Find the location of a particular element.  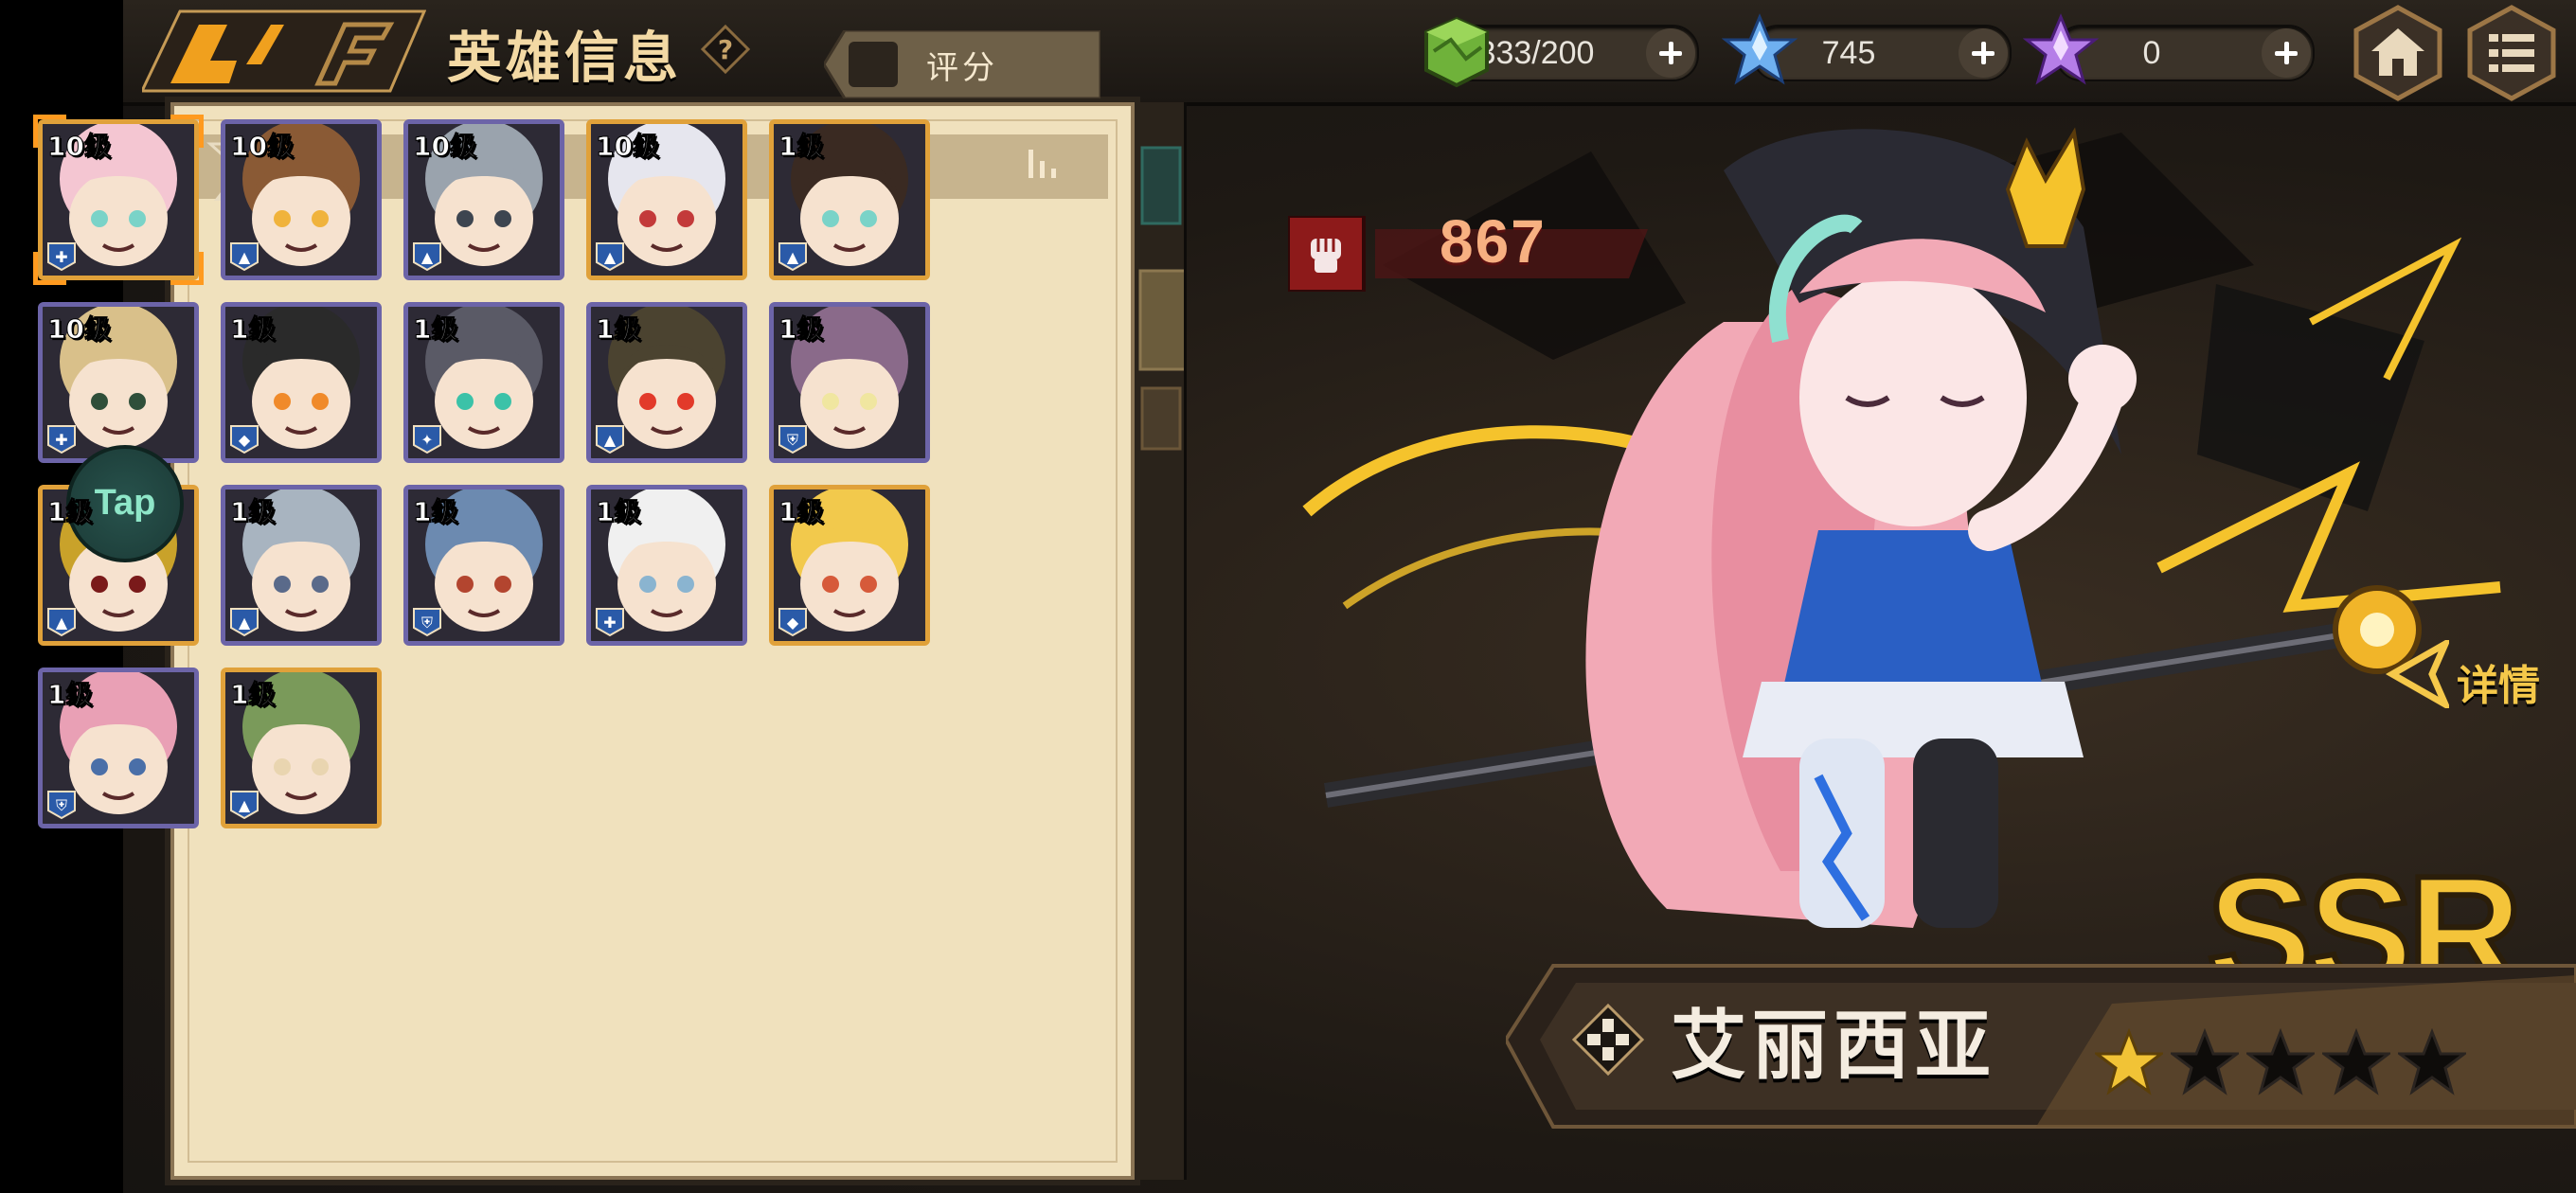

sort-label: 评分 is located at coordinates (962, 68).